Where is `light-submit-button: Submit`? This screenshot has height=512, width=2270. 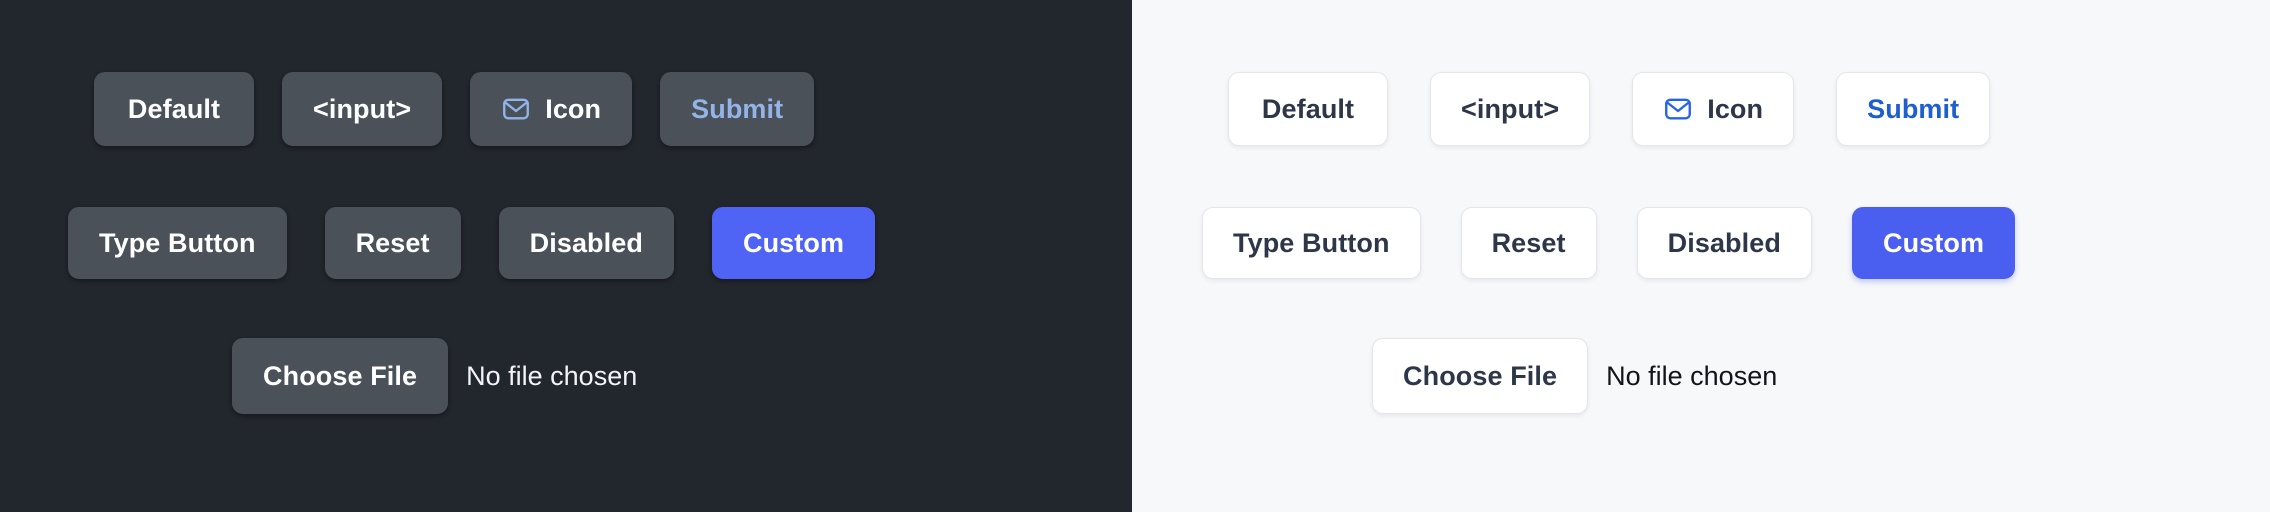 light-submit-button: Submit is located at coordinates (1913, 109).